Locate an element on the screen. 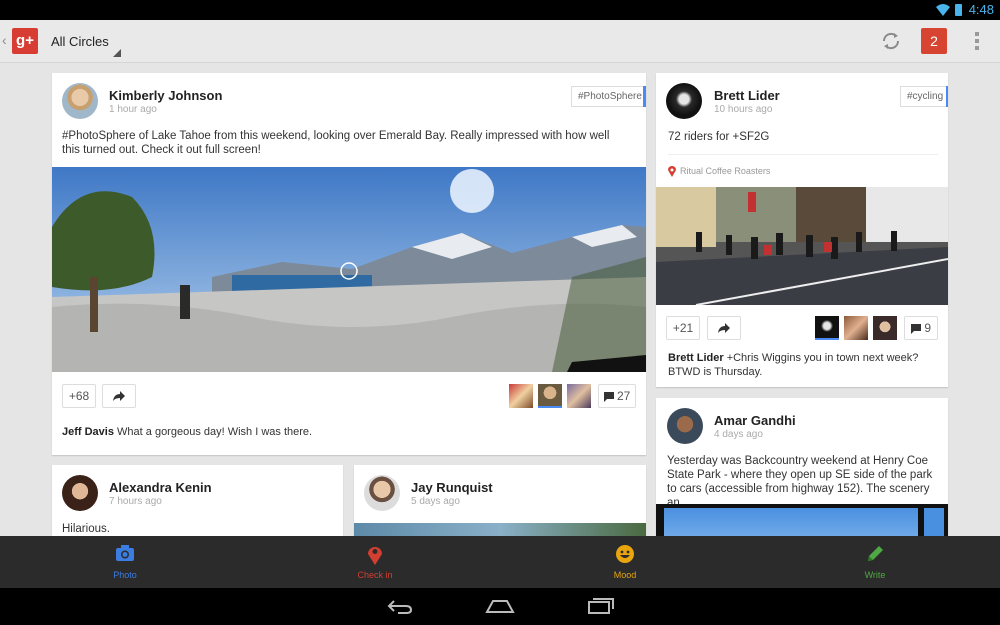 Image resolution: width=1000 pixels, height=625 pixels. post-time: 5 days ago is located at coordinates (435, 501).